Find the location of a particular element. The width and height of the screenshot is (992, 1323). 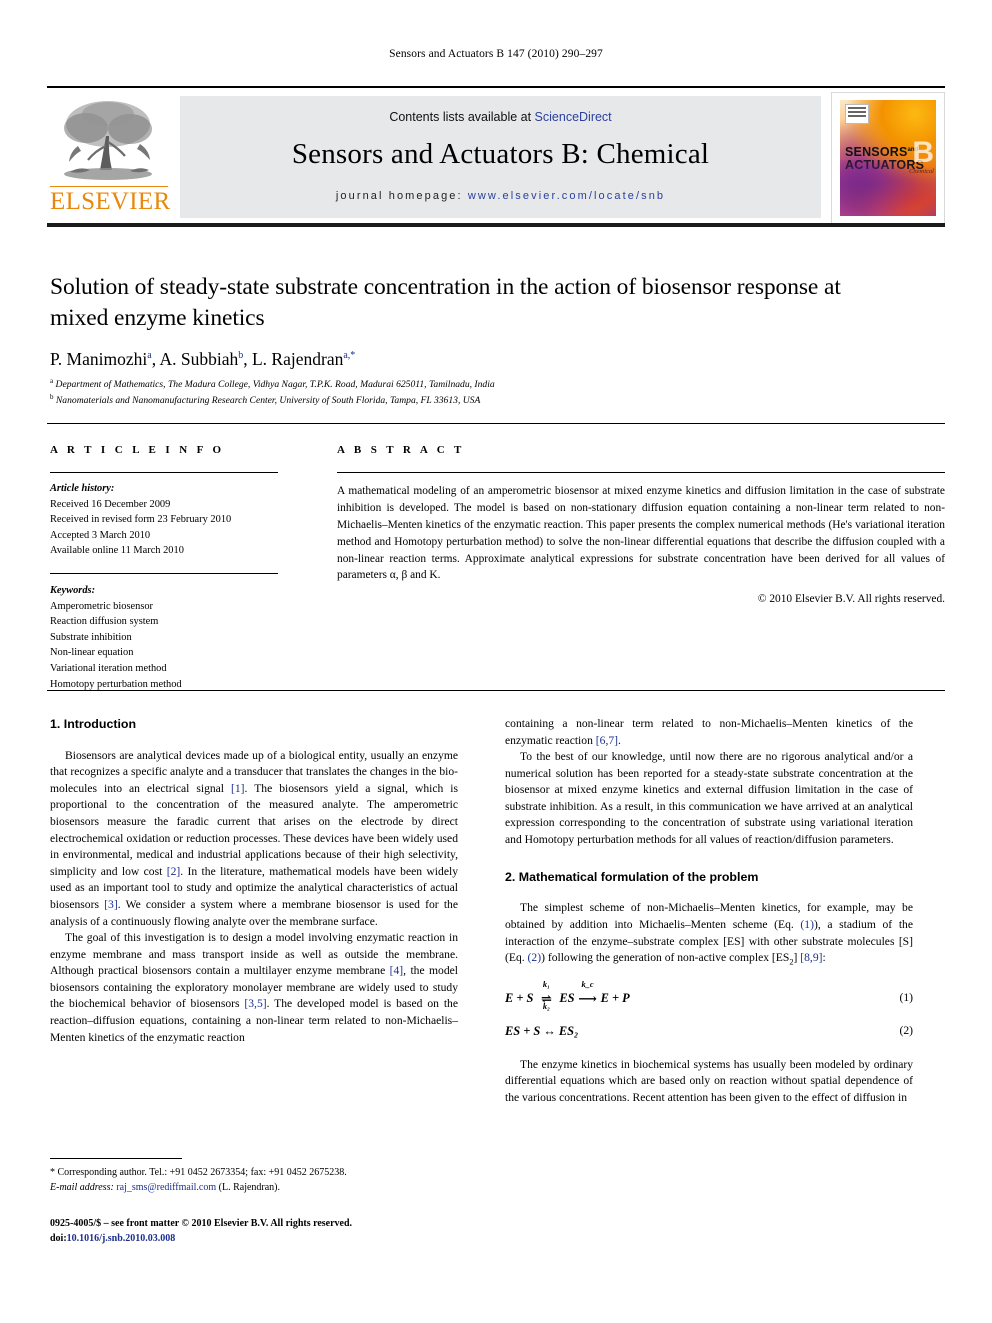

history-item: Received 16 December 2009 is located at coordinates (110, 504).